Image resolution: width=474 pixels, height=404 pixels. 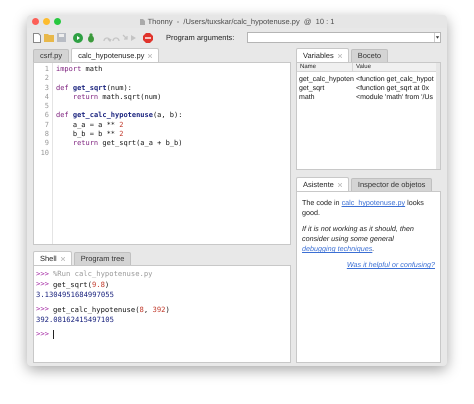 What do you see at coordinates (53, 335) in the screenshot?
I see `text-cursor` at bounding box center [53, 335].